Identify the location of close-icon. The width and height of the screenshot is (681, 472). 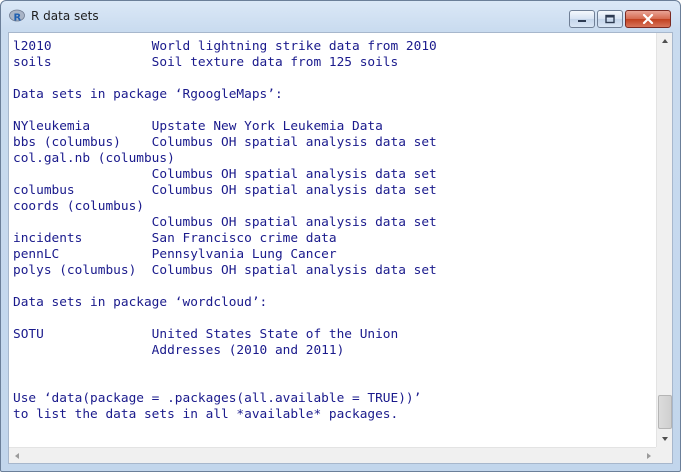
(648, 19).